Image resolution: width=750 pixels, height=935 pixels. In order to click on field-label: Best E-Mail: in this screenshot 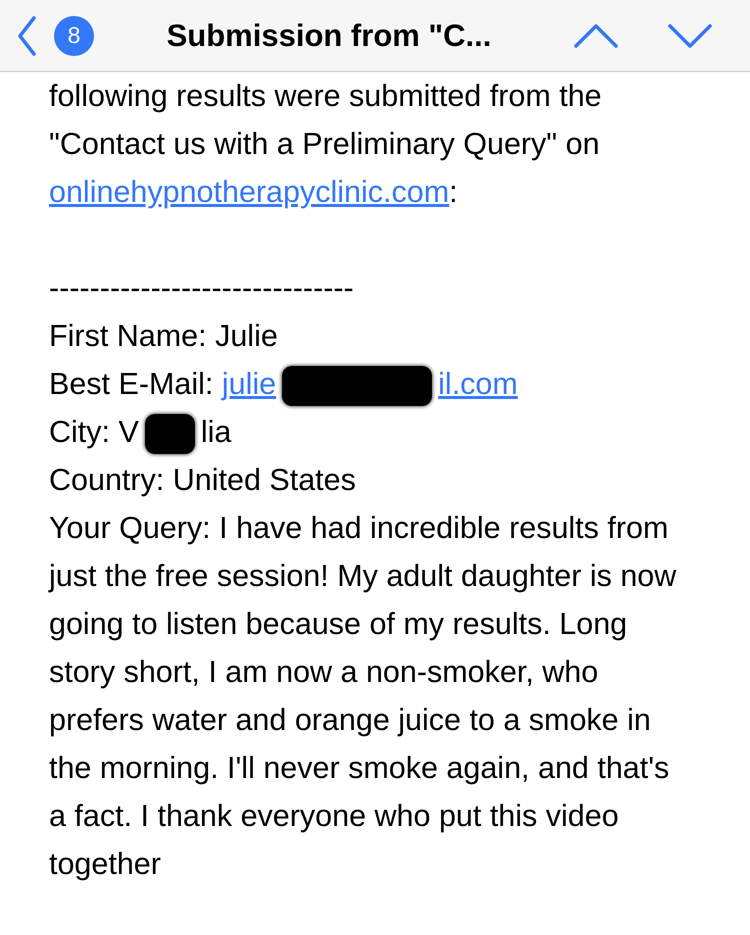, I will do `click(131, 384)`.